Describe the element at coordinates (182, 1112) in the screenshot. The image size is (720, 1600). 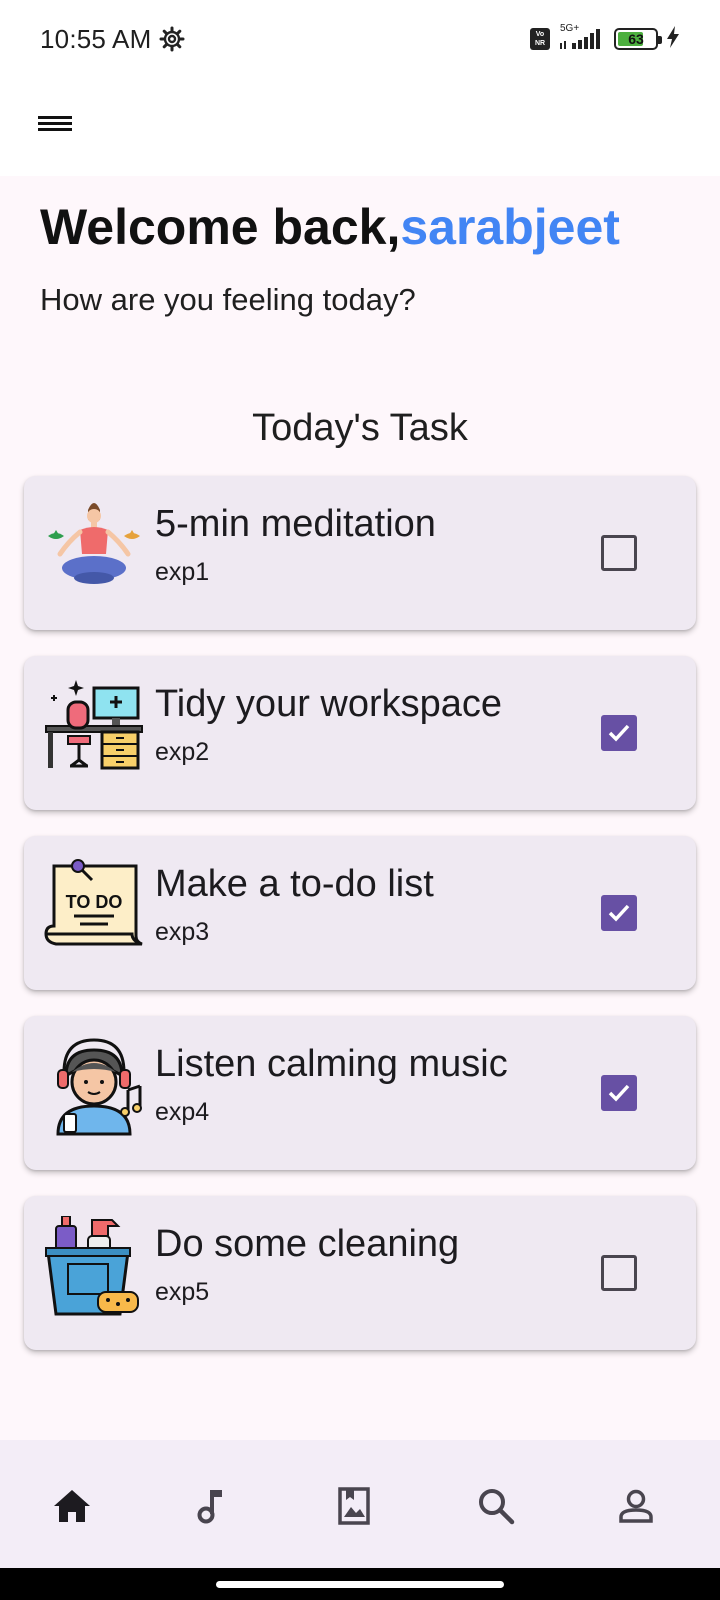
I see `task-subtitle: exp4` at that location.